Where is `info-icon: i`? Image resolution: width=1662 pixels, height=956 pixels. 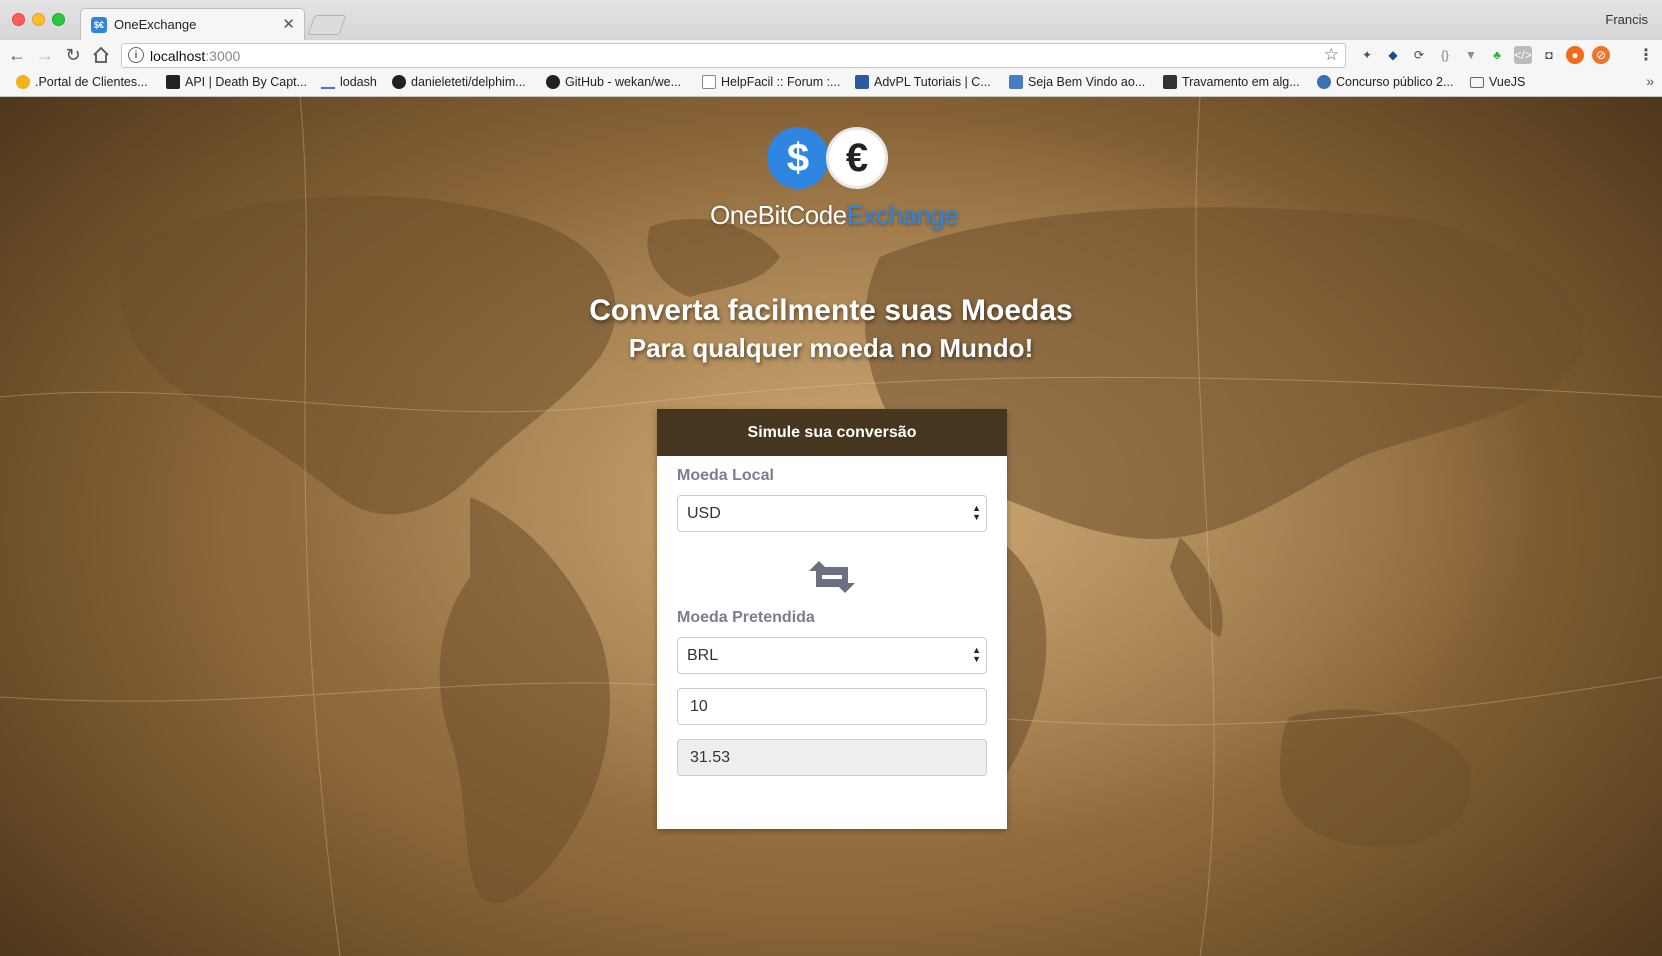
info-icon: i is located at coordinates (136, 55).